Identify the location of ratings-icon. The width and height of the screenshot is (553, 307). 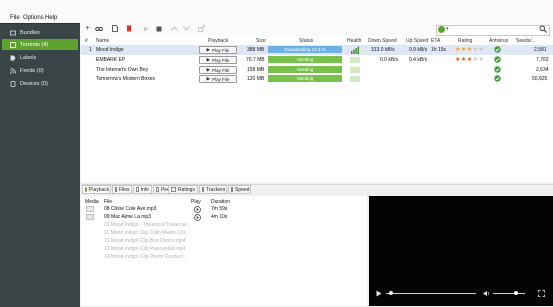
(173, 189).